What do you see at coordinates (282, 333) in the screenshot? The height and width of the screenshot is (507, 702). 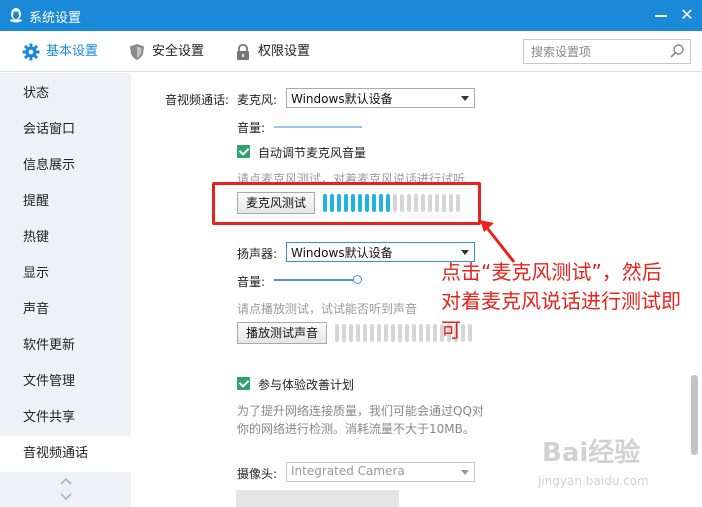 I see `play-test-sound-button: 播放测试声音` at bounding box center [282, 333].